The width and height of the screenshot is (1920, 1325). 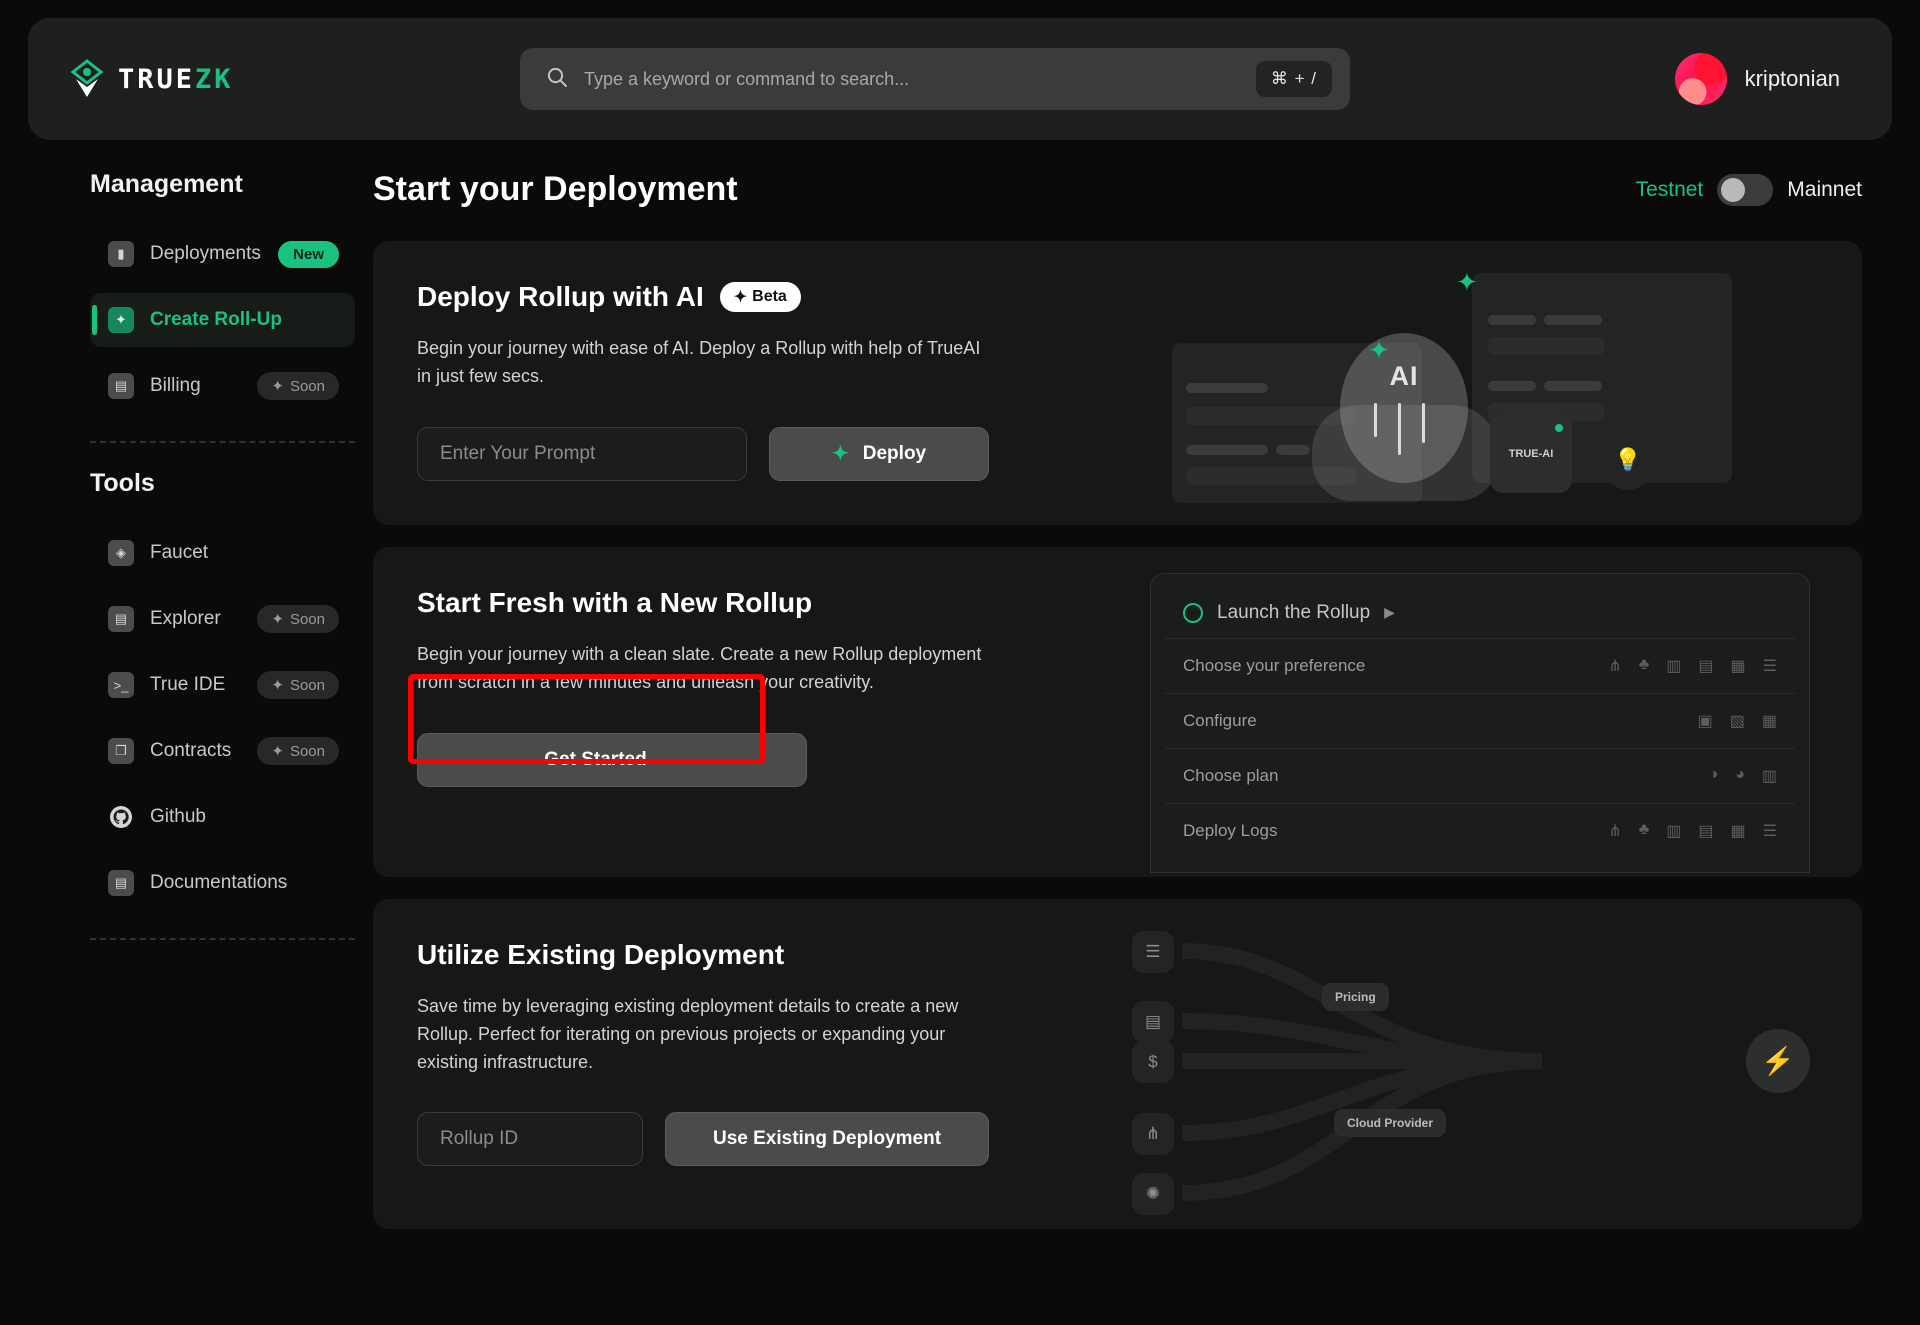 I want to click on ai-badge-label: AI, so click(x=1404, y=376).